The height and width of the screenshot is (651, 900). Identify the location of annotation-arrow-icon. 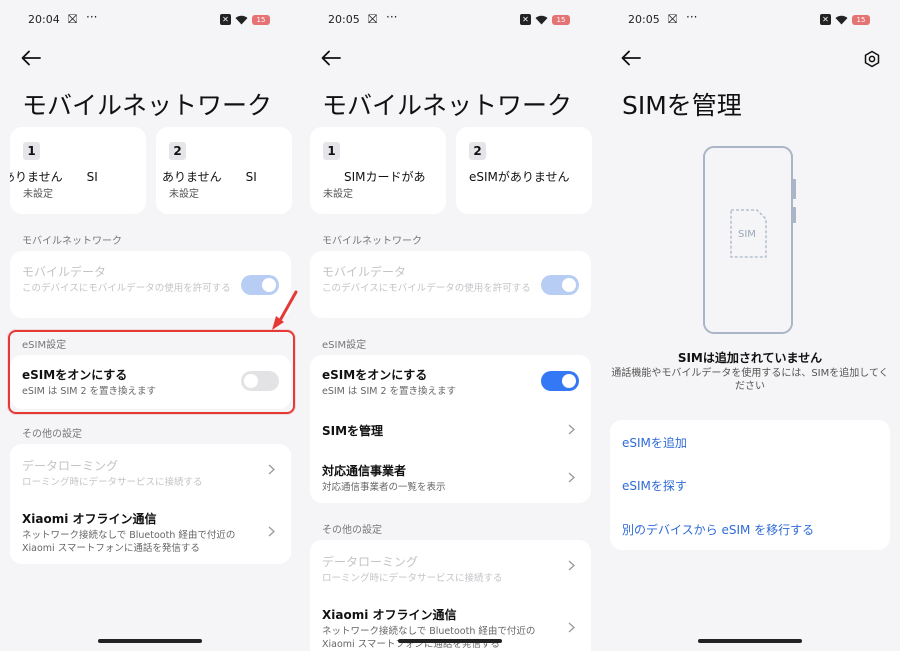
(285, 310).